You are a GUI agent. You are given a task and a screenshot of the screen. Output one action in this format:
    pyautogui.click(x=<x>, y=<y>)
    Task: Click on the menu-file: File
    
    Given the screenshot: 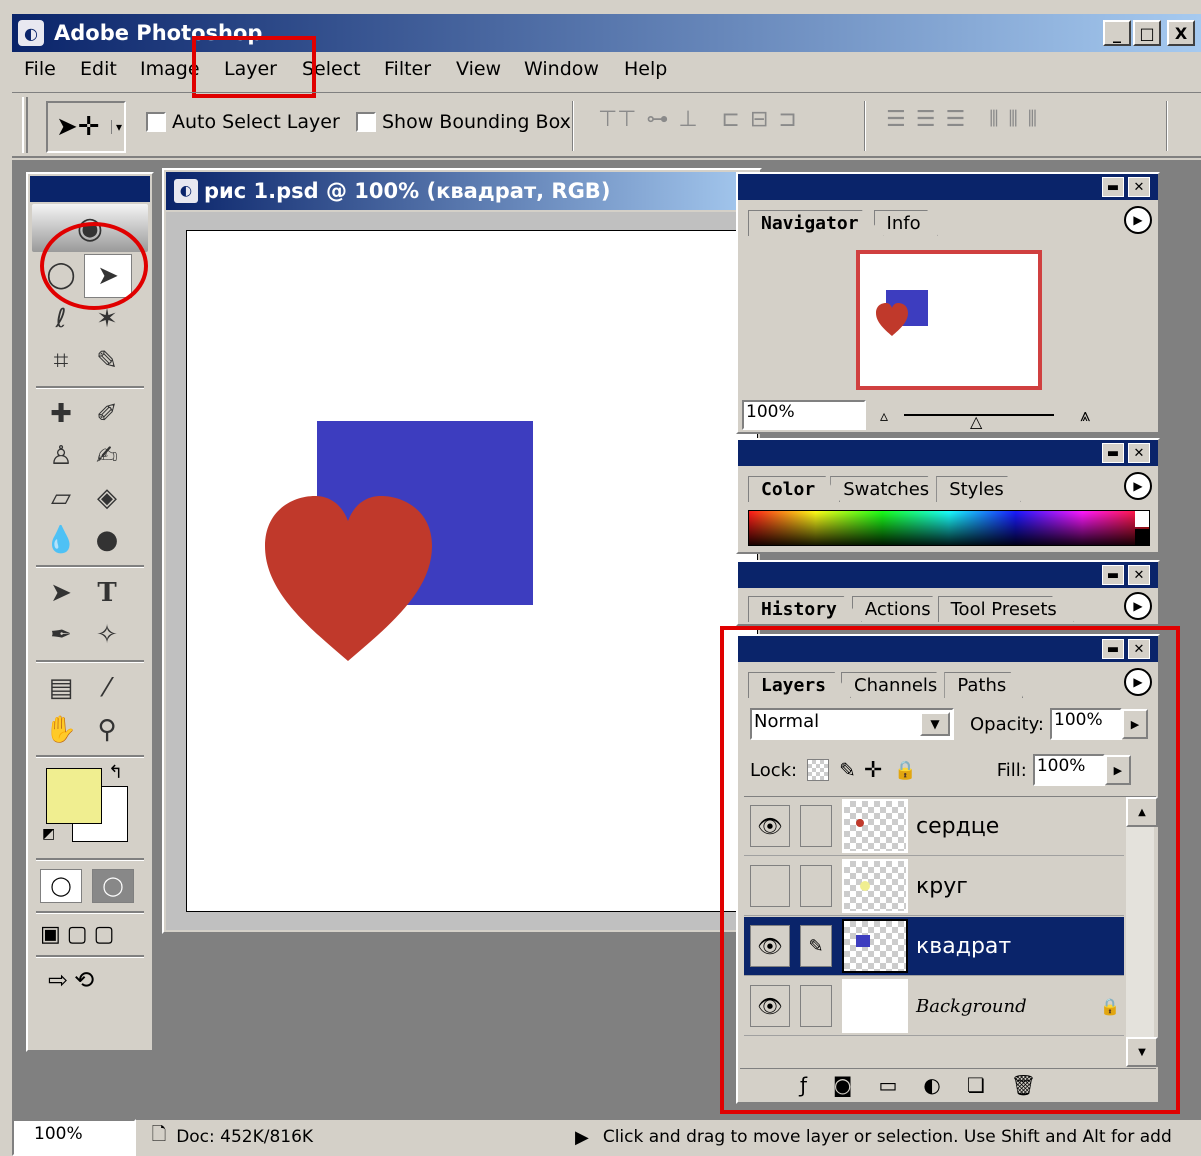 What is the action you would take?
    pyautogui.click(x=40, y=69)
    